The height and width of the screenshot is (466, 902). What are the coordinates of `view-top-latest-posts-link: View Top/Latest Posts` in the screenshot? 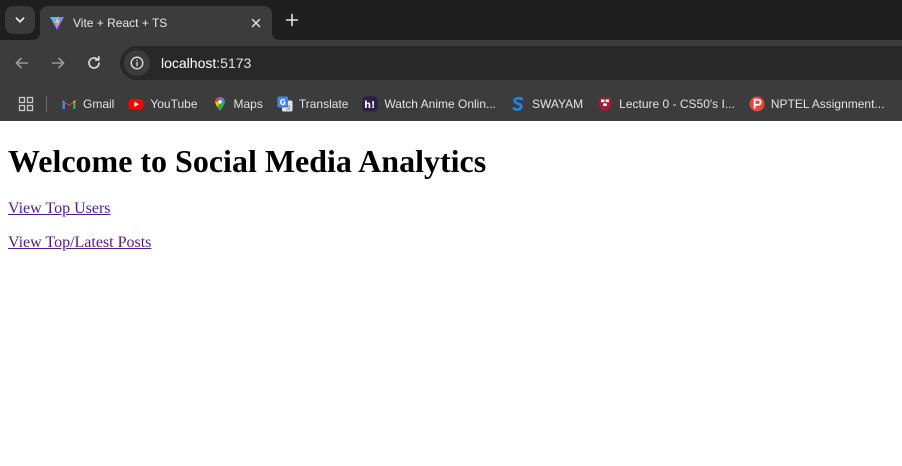 It's located at (79, 242).